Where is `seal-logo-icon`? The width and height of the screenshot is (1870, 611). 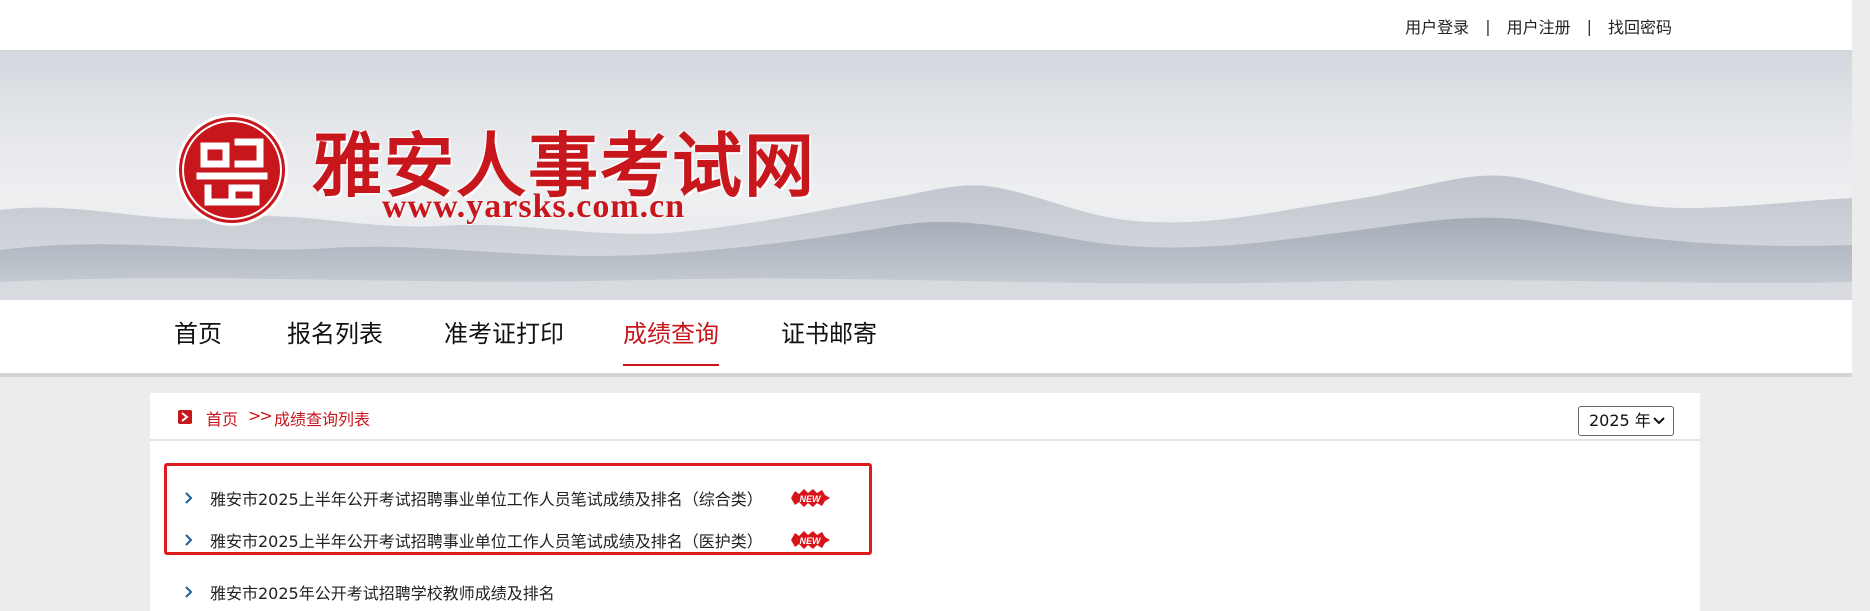 seal-logo-icon is located at coordinates (232, 170).